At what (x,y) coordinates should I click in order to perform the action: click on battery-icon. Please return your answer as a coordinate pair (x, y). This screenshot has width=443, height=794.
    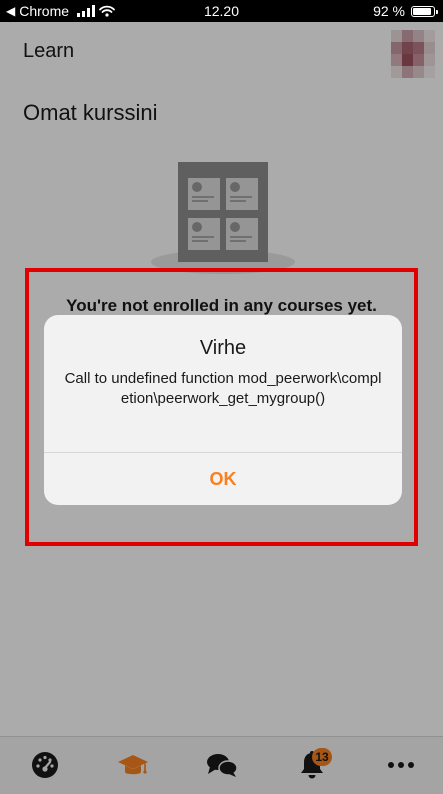
    Looking at the image, I should click on (424, 11).